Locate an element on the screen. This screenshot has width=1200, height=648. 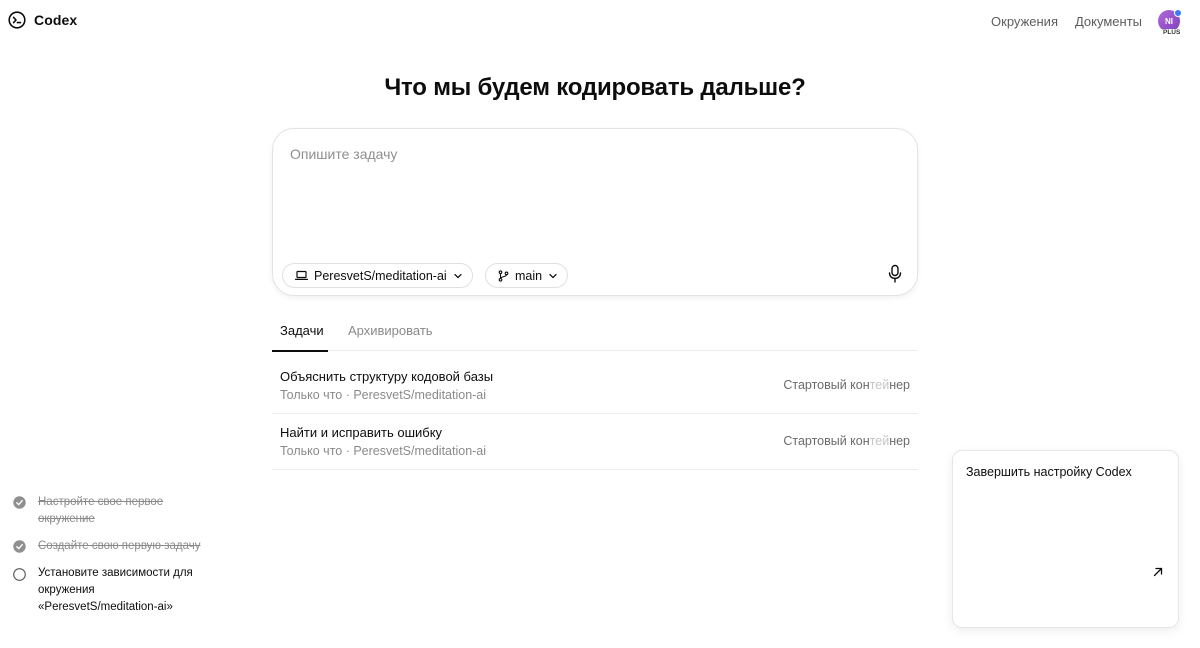
plan-badge: PLUS is located at coordinates (1172, 33).